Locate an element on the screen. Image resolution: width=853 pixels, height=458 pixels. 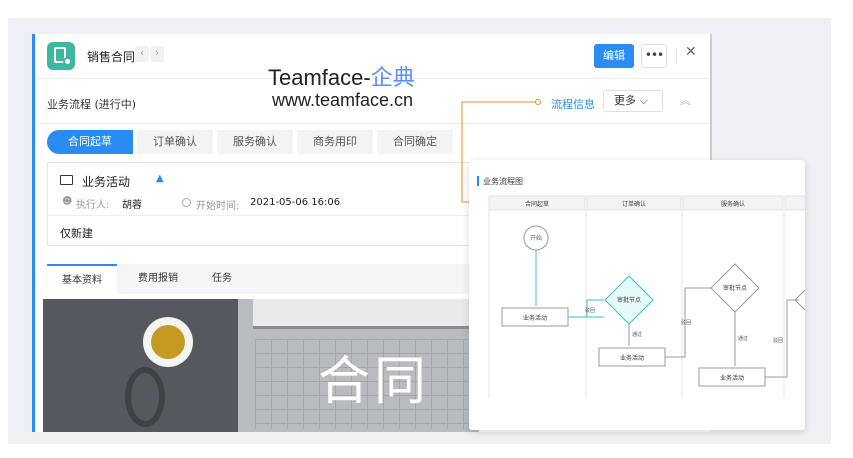
edge-pass-2: 通过 is located at coordinates (743, 338).